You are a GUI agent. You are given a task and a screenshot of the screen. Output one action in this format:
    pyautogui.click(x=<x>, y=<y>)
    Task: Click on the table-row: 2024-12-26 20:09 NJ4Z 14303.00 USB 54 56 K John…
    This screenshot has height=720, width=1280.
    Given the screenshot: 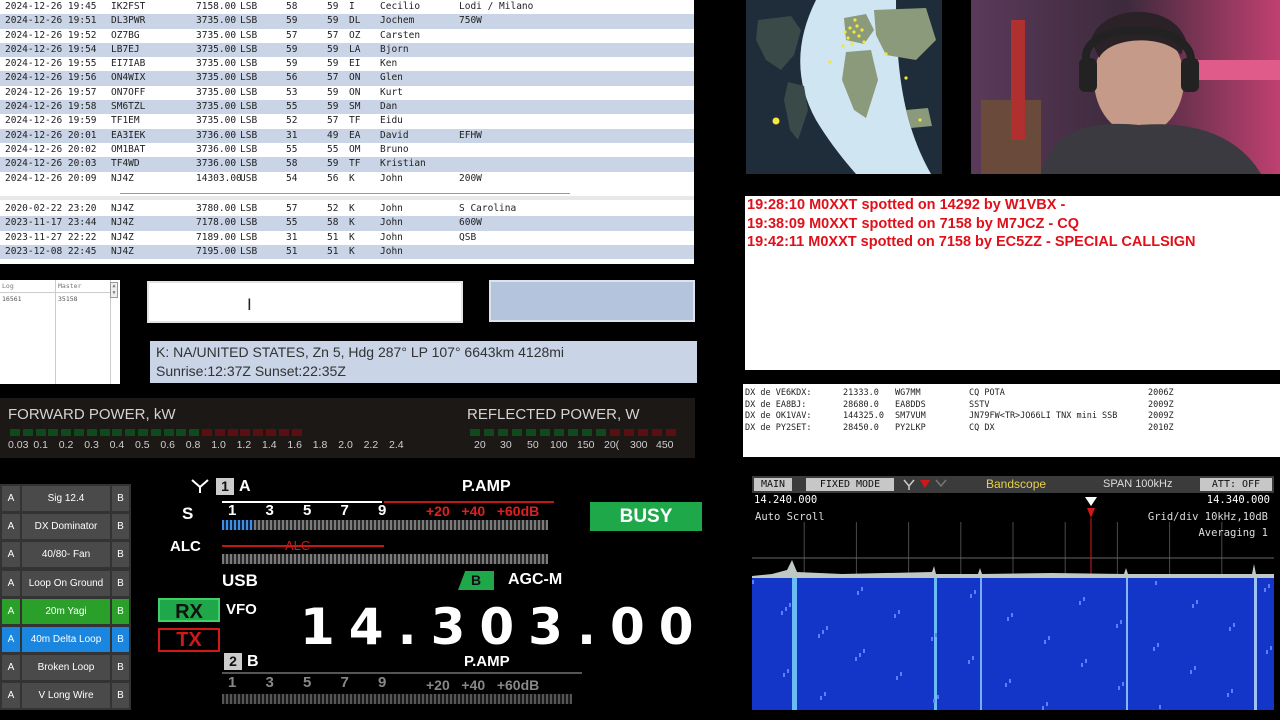 What is the action you would take?
    pyautogui.click(x=347, y=179)
    